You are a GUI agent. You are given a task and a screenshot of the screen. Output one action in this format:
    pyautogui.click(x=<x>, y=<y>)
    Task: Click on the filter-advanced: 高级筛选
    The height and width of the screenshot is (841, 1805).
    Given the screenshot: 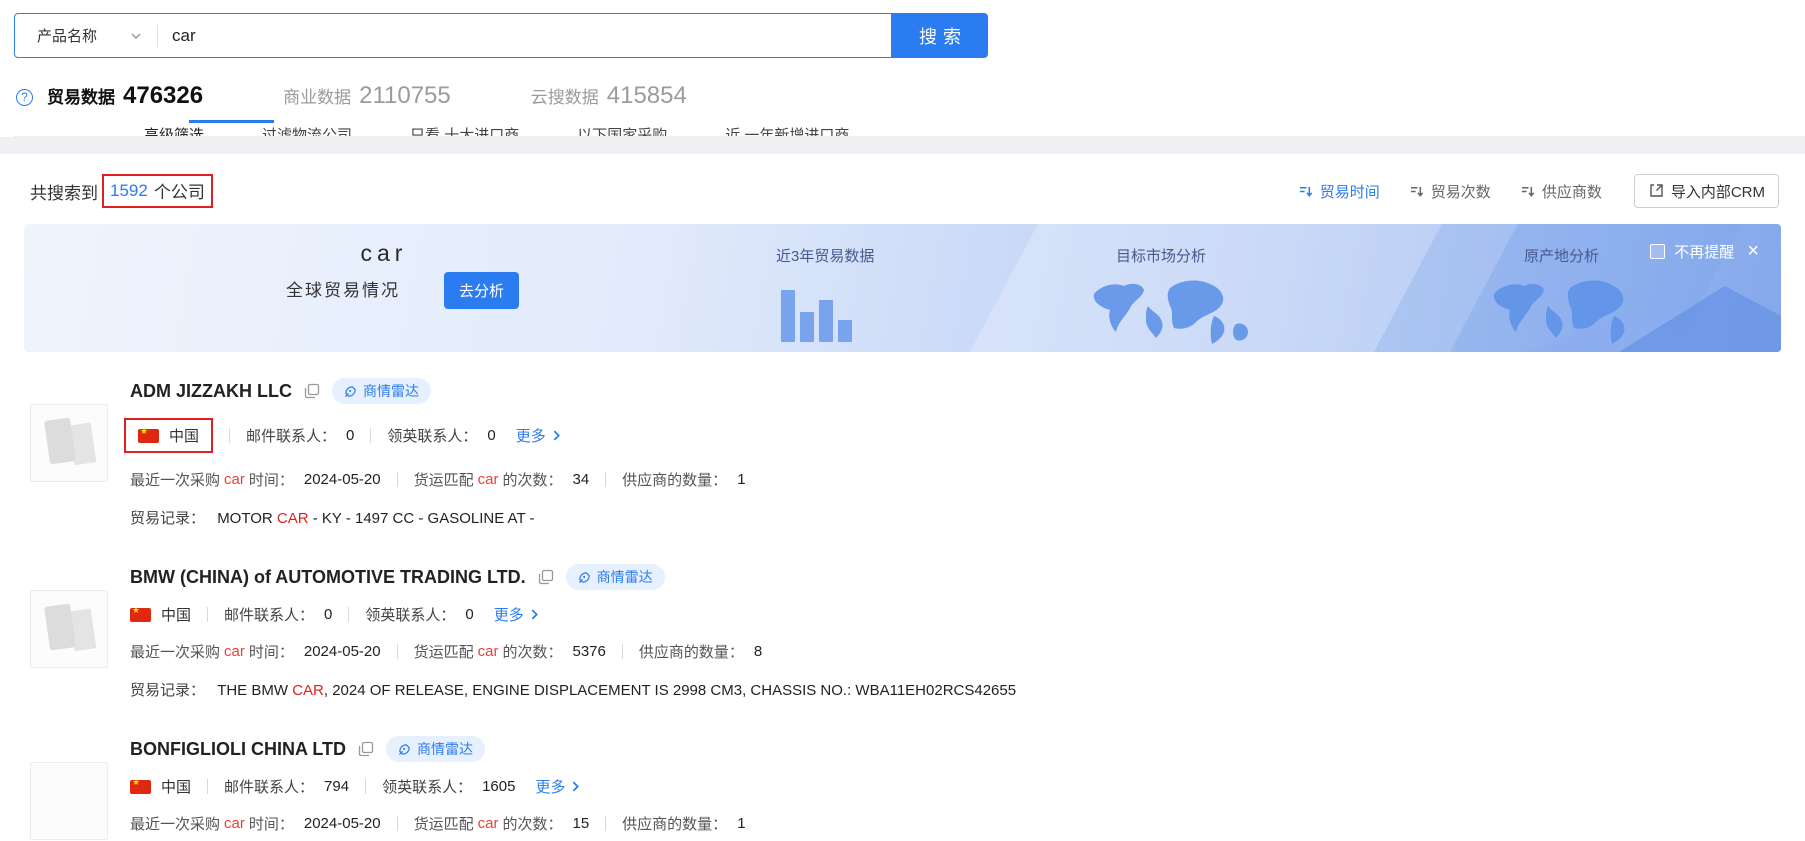 What is the action you would take?
    pyautogui.click(x=174, y=130)
    